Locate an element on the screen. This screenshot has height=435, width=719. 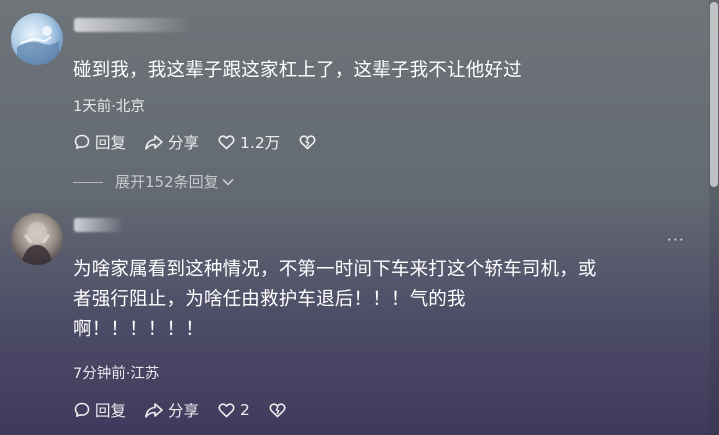
share-arrow-icon is located at coordinates (154, 410).